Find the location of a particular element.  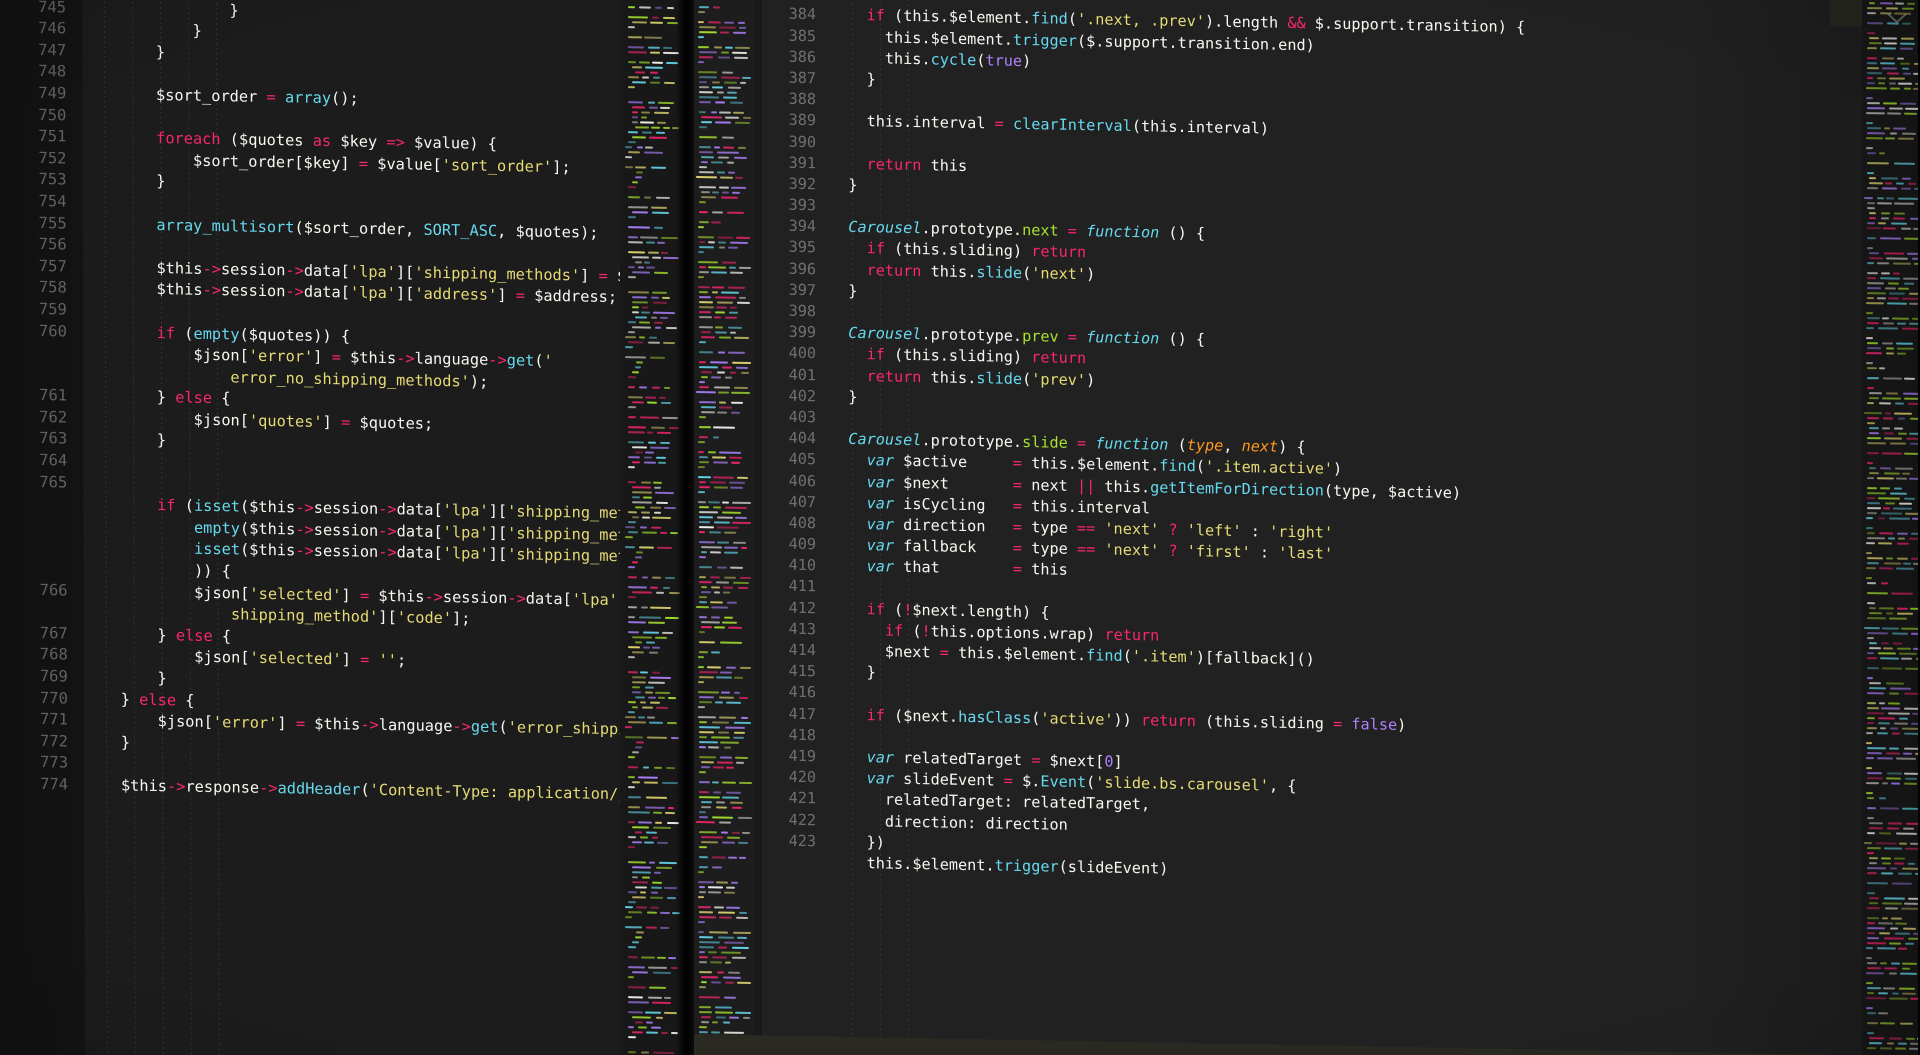

line-number: 405 is located at coordinates (802, 459).